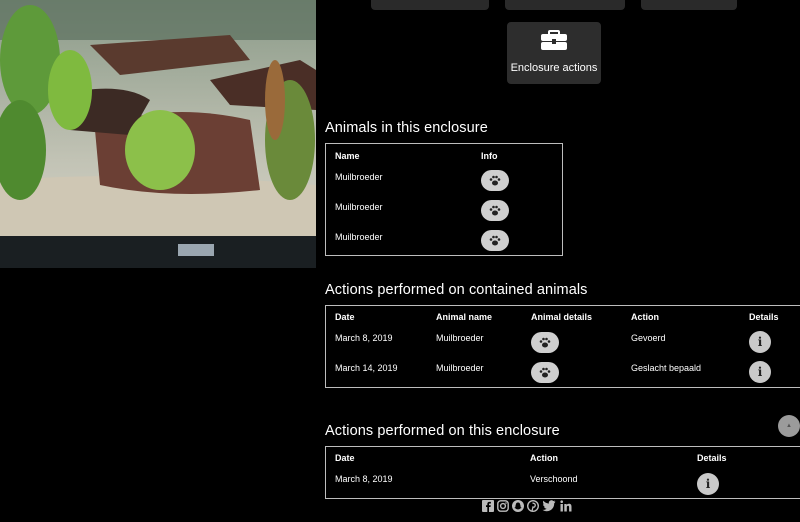 This screenshot has width=800, height=522. I want to click on pinterest-icon, so click(533, 506).